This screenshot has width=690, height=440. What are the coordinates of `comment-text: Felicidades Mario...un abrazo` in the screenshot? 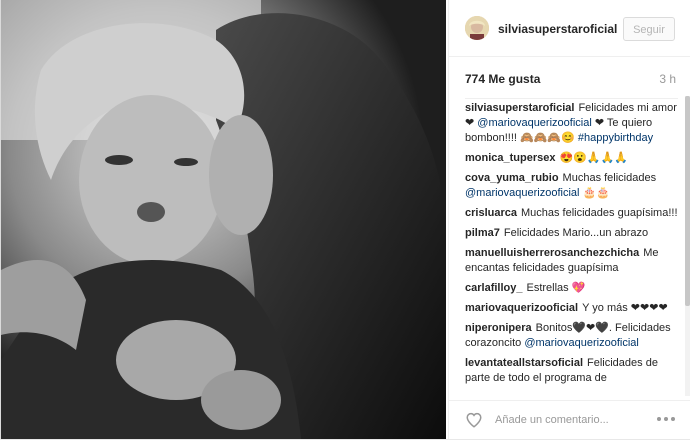 It's located at (576, 233).